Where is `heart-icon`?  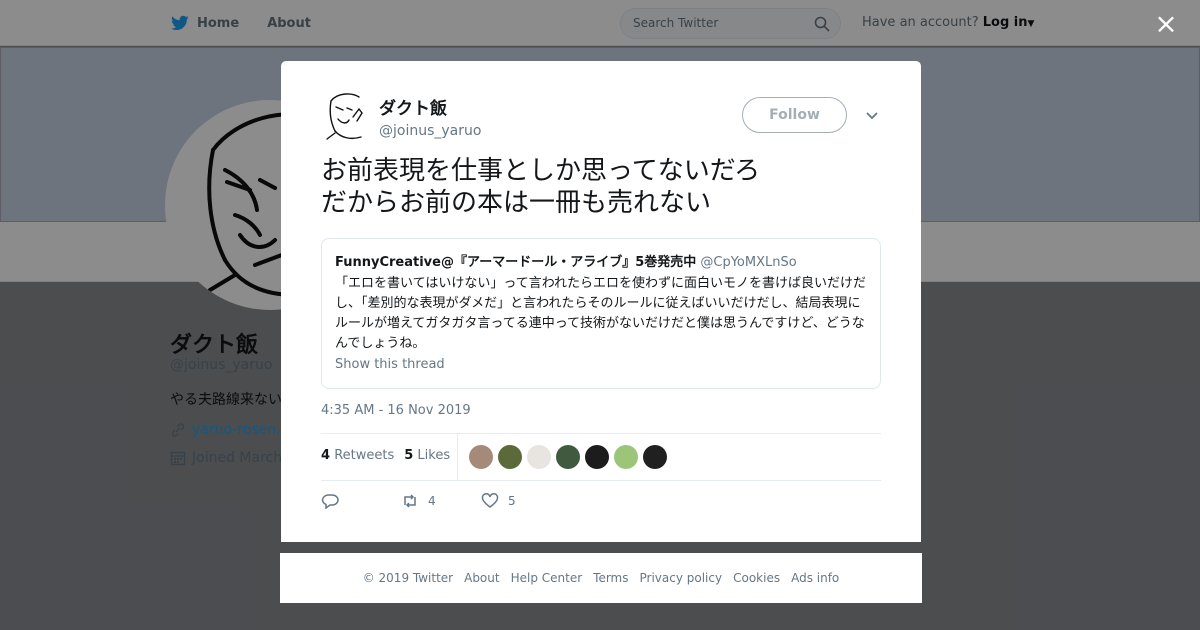
heart-icon is located at coordinates (490, 501).